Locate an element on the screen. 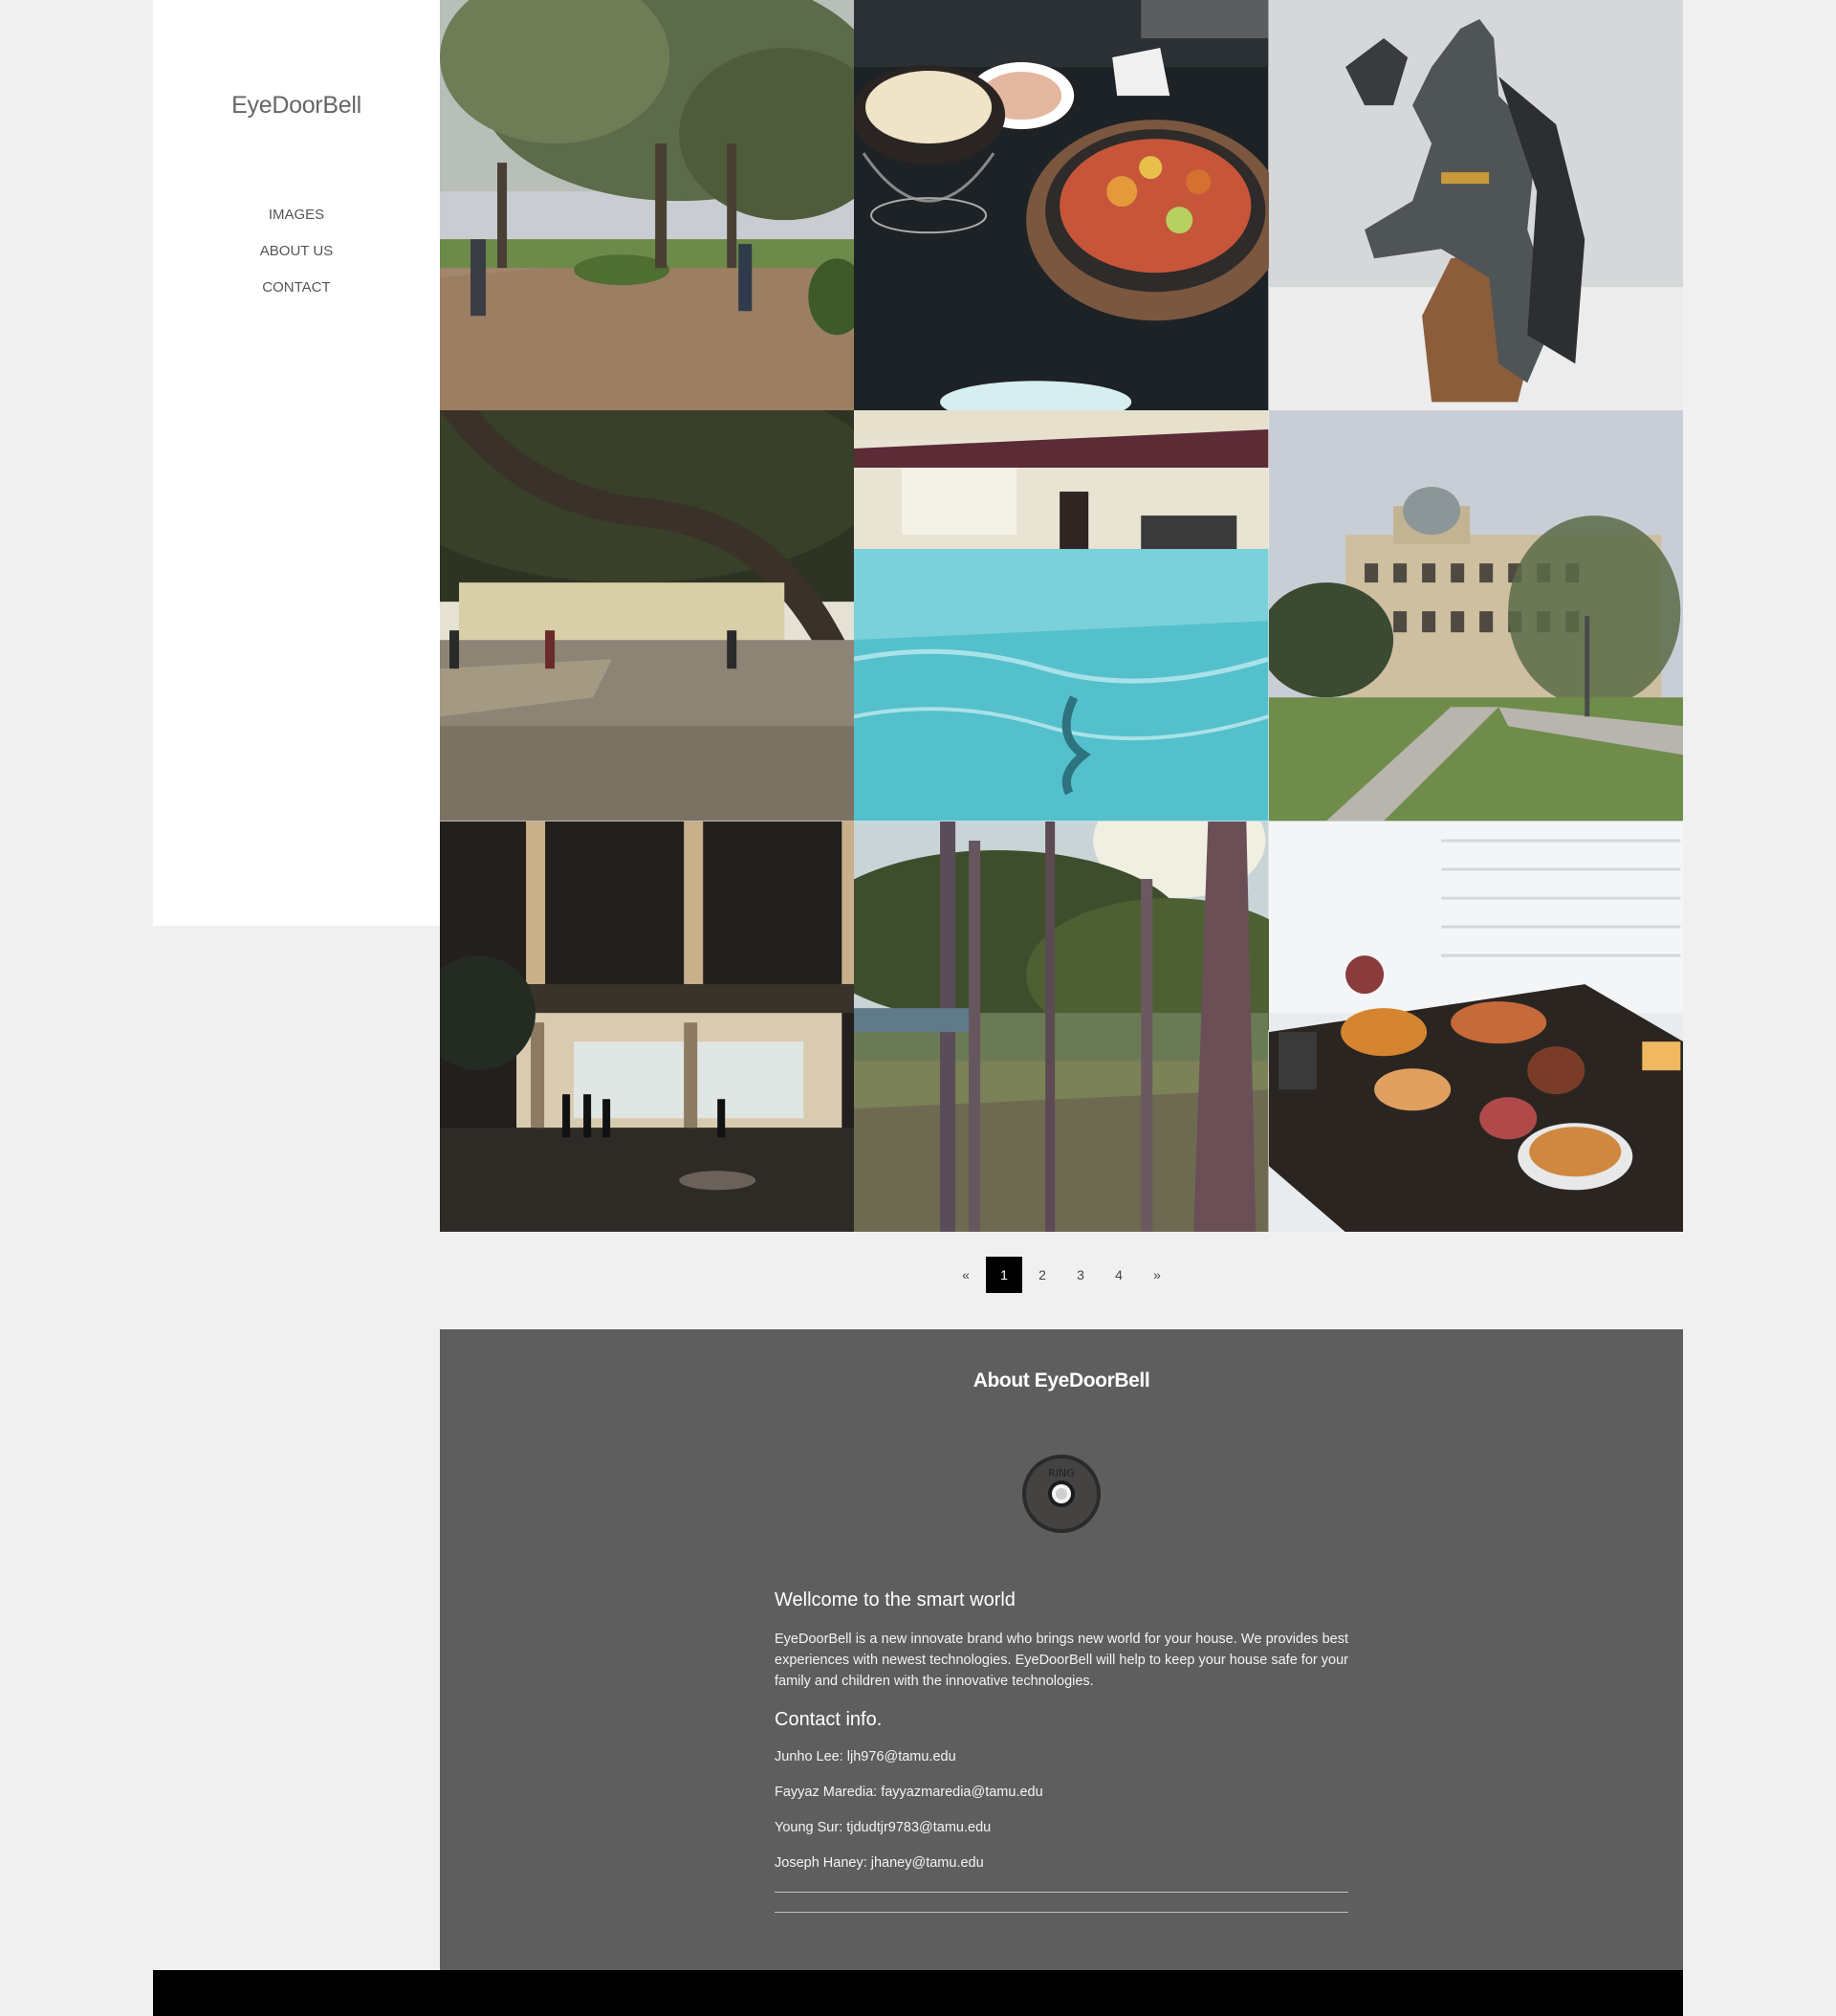 The width and height of the screenshot is (1836, 2016). pagination-page-4: 4 is located at coordinates (1119, 1275).